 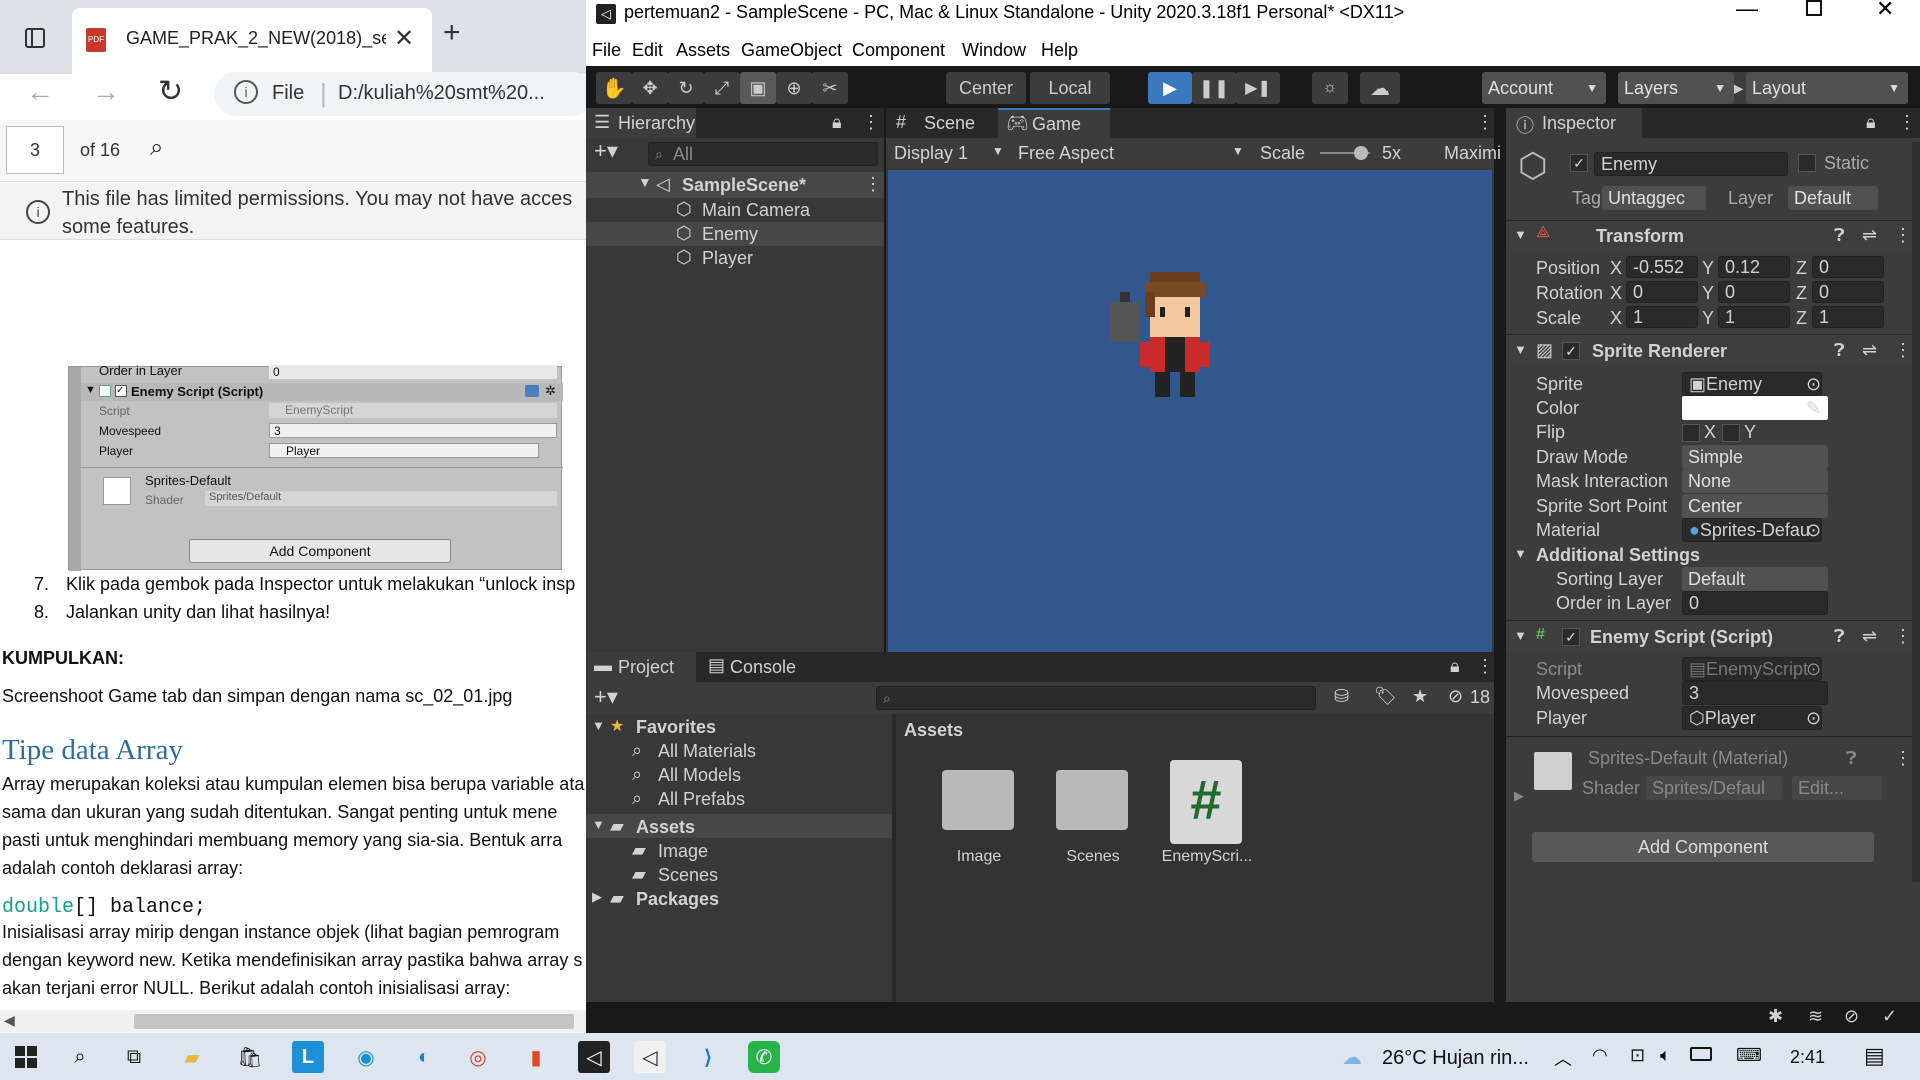 What do you see at coordinates (170, 91) in the screenshot?
I see `refresh-icon: ↻` at bounding box center [170, 91].